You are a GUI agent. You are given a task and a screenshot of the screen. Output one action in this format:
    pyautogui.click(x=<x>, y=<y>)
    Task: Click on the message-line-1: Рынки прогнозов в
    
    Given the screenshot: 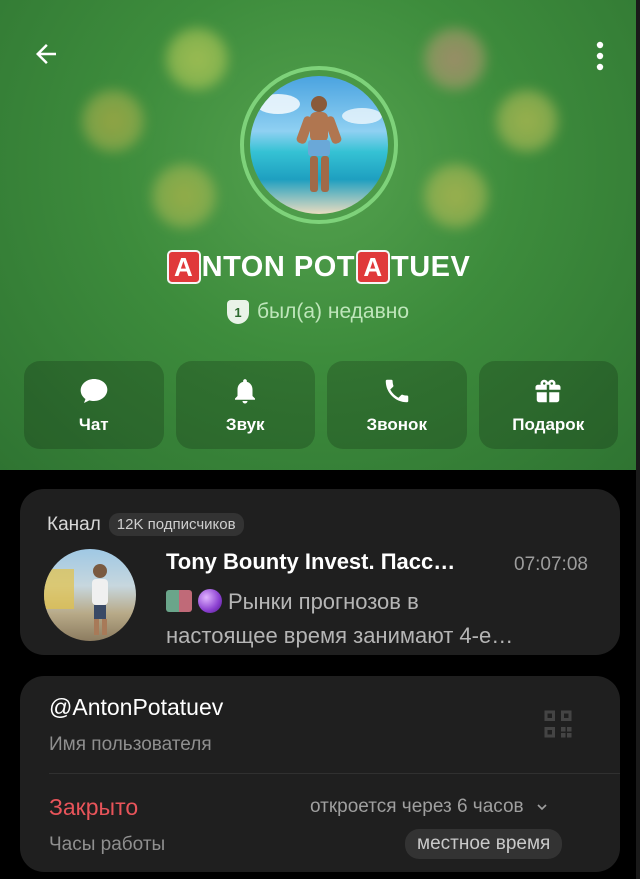 What is the action you would take?
    pyautogui.click(x=323, y=601)
    